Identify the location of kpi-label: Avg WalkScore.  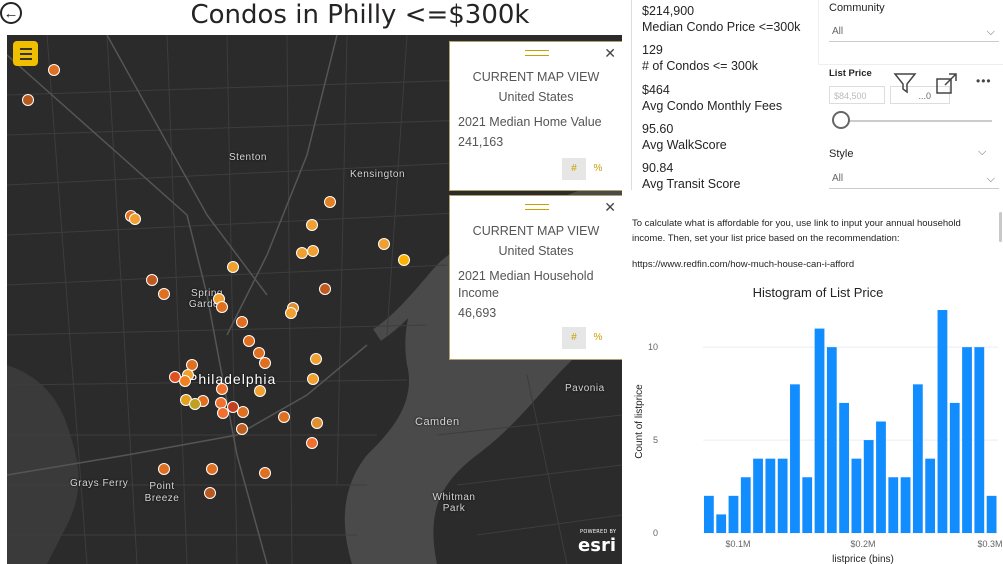
(684, 145).